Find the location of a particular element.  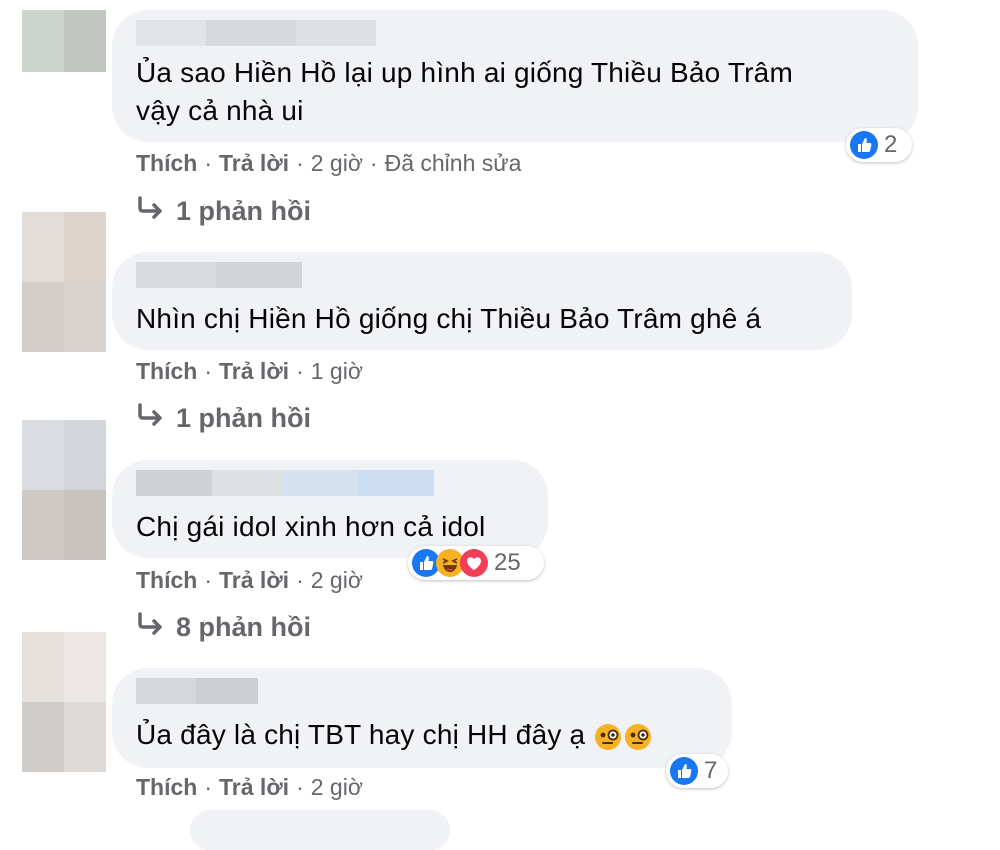

comment-text-line: Chị gái idol xinh hơn cả idol is located at coordinates (311, 526).